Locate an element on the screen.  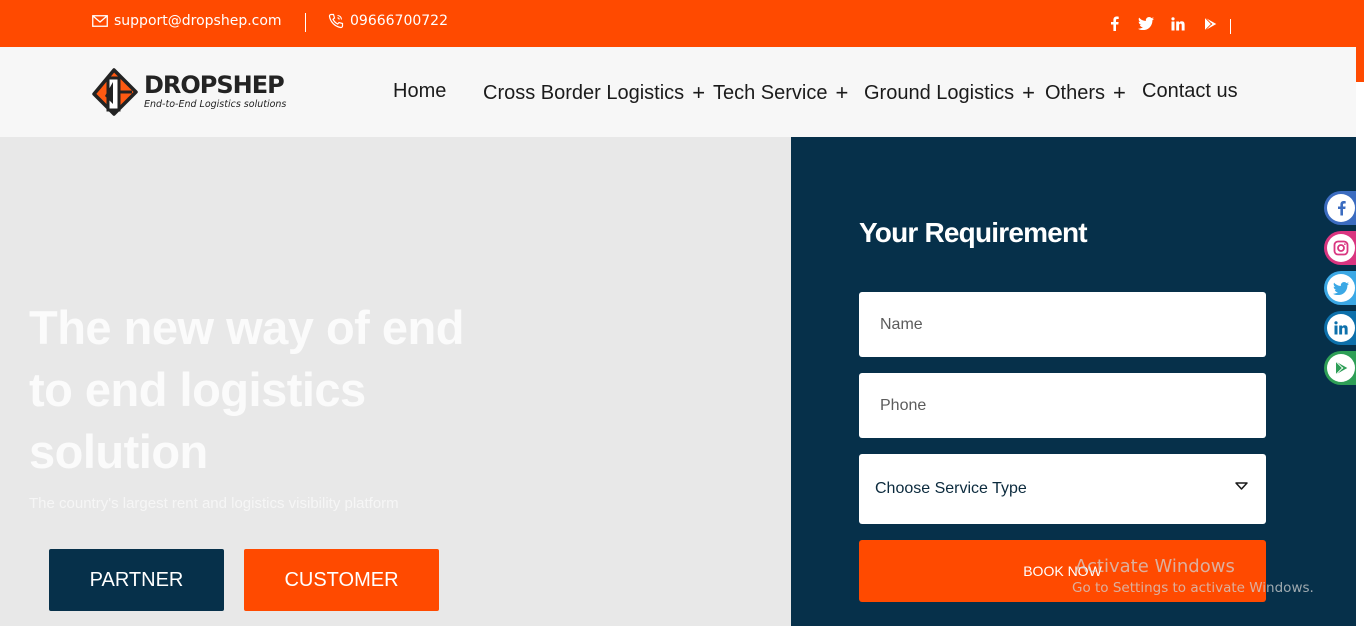
brand-logo: DROPSHEP End-to-End Logistics solutions is located at coordinates (189, 94).